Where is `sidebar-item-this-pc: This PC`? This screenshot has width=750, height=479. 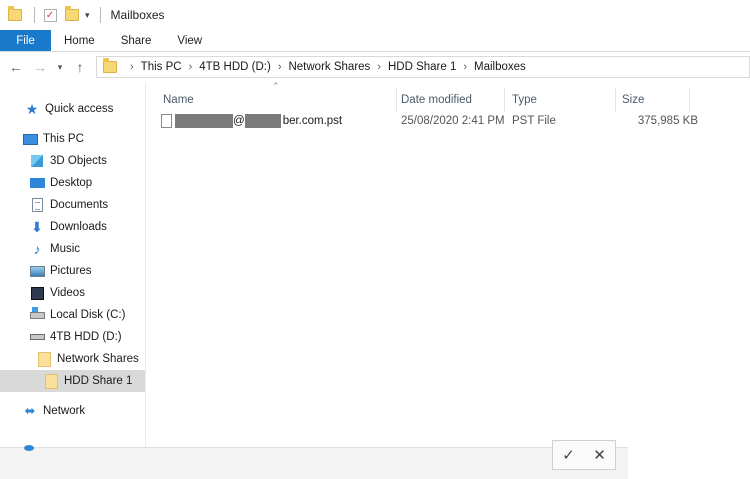
sidebar-item-this-pc: This PC is located at coordinates (72, 139).